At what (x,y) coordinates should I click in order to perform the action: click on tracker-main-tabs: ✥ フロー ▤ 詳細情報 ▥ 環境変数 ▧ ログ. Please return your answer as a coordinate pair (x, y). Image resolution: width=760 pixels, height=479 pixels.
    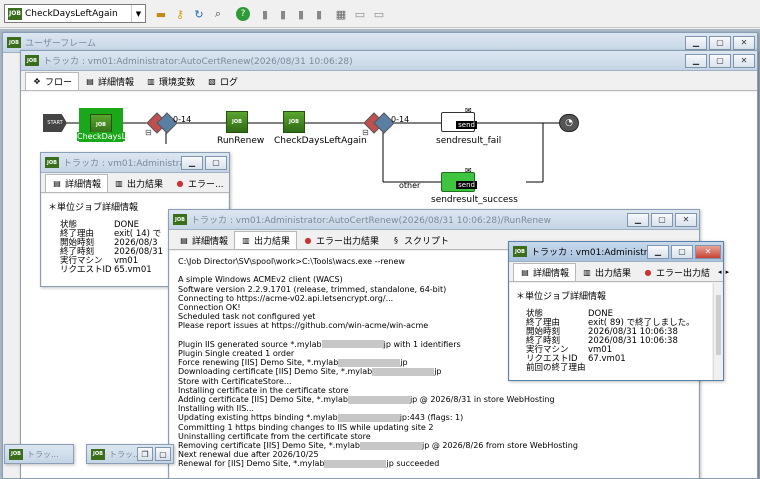
    Looking at the image, I should click on (389, 81).